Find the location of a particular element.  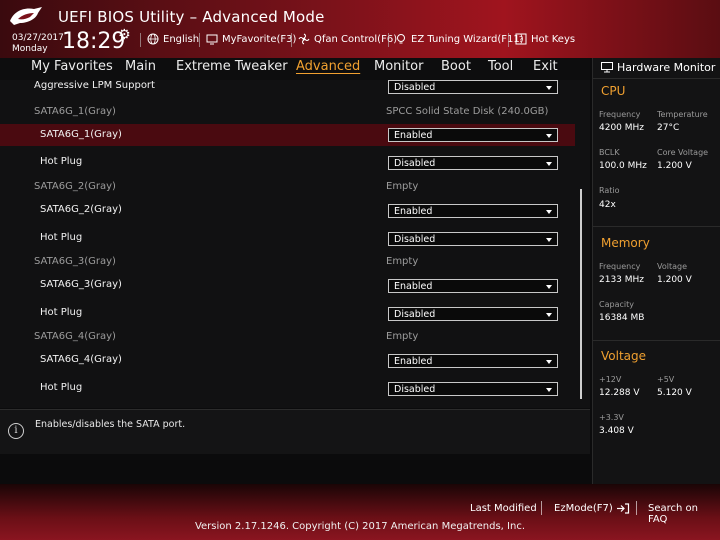

help-text: Enables/disables the SATA port. is located at coordinates (110, 424).